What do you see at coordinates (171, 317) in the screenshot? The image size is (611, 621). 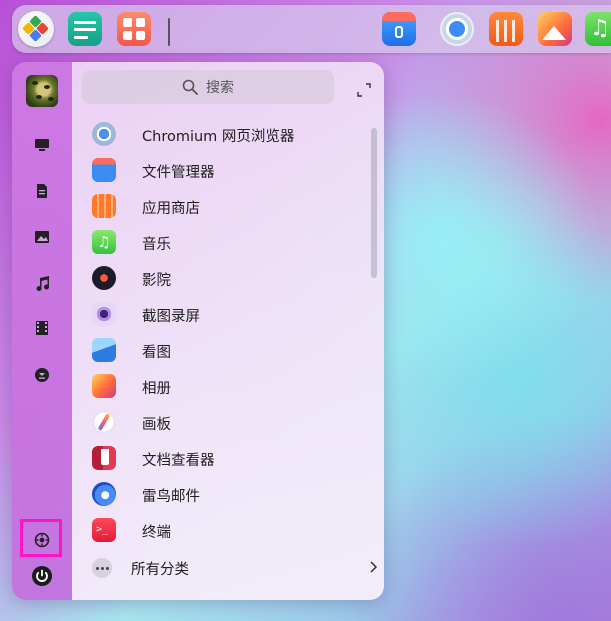 I see `app-label: 截图录屏` at bounding box center [171, 317].